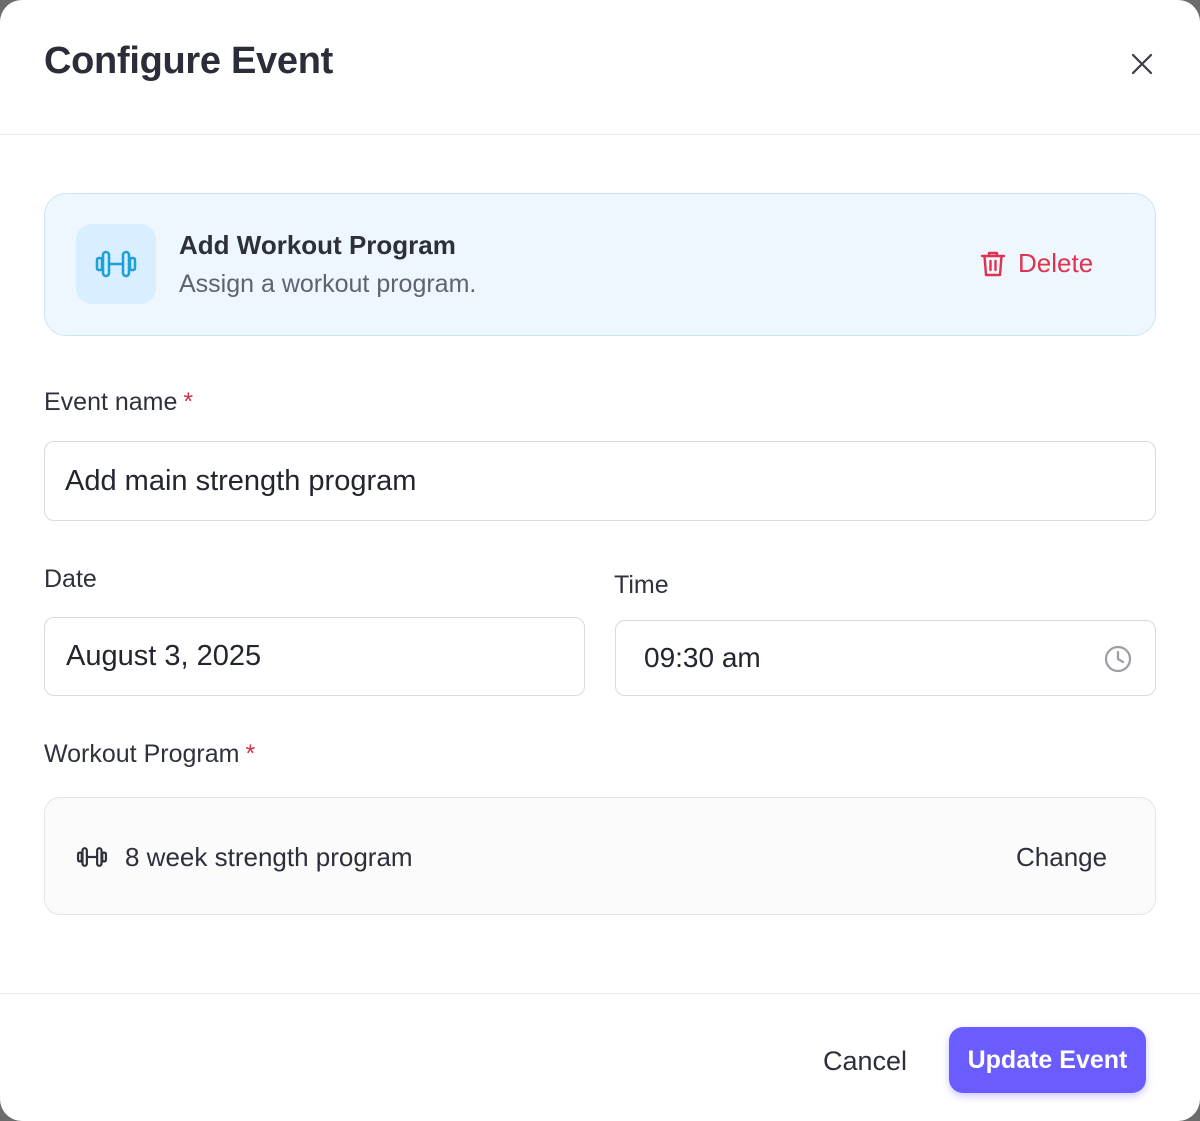 The width and height of the screenshot is (1200, 1121). Describe the element at coordinates (317, 245) in the screenshot. I see `card-title: Add Workout Program` at that location.